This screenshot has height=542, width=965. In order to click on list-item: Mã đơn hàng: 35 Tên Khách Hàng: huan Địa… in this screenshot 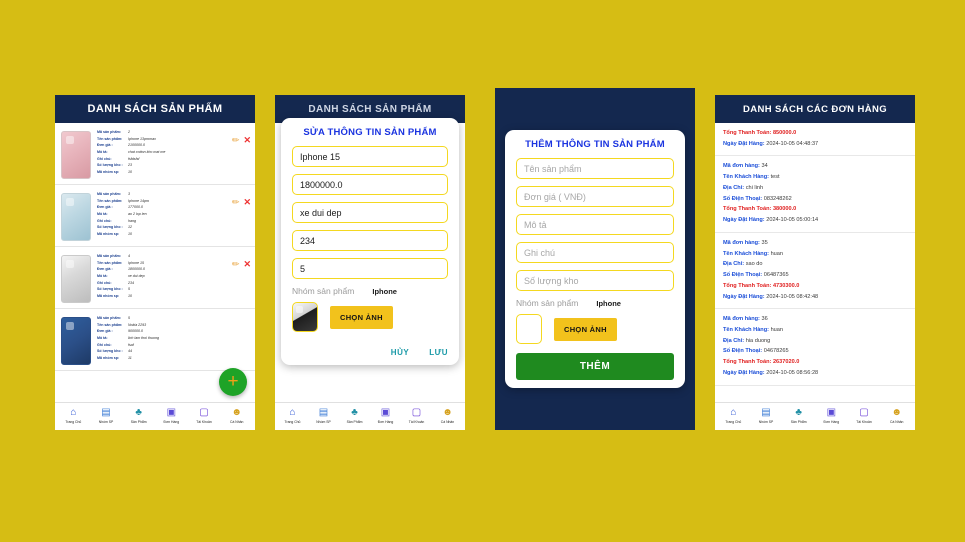, I will do `click(815, 271)`.